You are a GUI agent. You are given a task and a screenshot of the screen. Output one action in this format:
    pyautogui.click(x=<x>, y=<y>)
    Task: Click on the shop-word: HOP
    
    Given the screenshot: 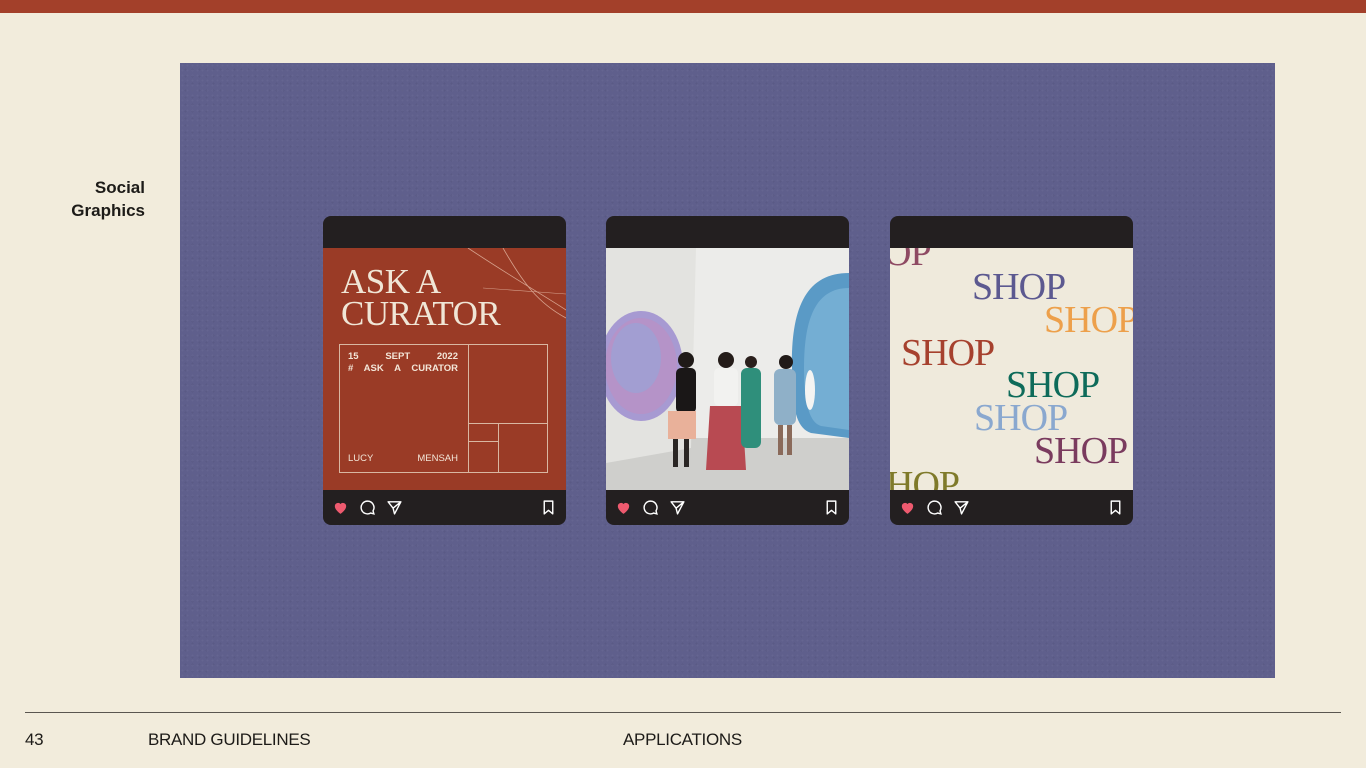 What is the action you would take?
    pyautogui.click(x=925, y=477)
    